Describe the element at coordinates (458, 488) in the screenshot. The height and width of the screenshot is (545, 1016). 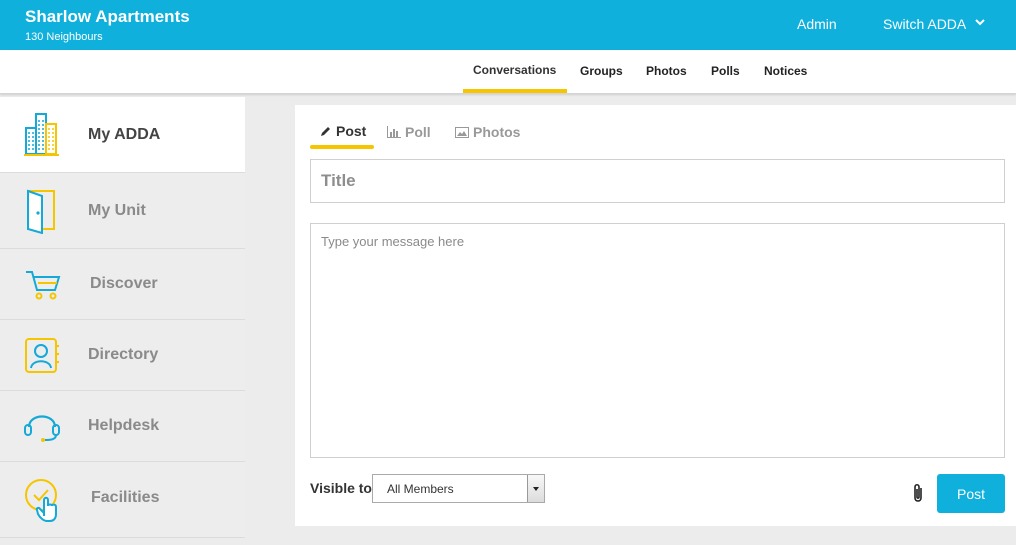
I see `visibility-select: All Members` at that location.